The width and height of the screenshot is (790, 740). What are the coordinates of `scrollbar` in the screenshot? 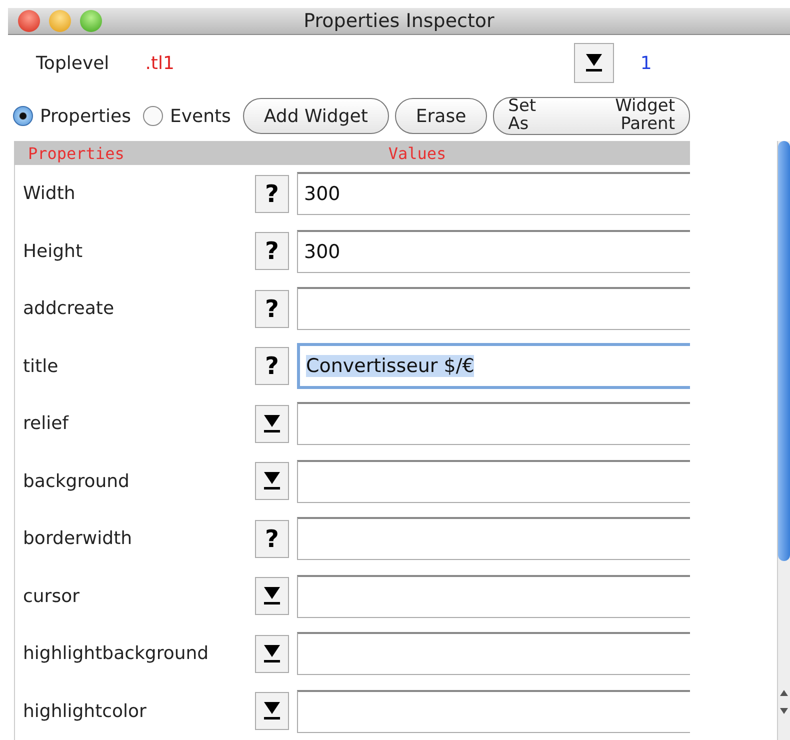 It's located at (783, 440).